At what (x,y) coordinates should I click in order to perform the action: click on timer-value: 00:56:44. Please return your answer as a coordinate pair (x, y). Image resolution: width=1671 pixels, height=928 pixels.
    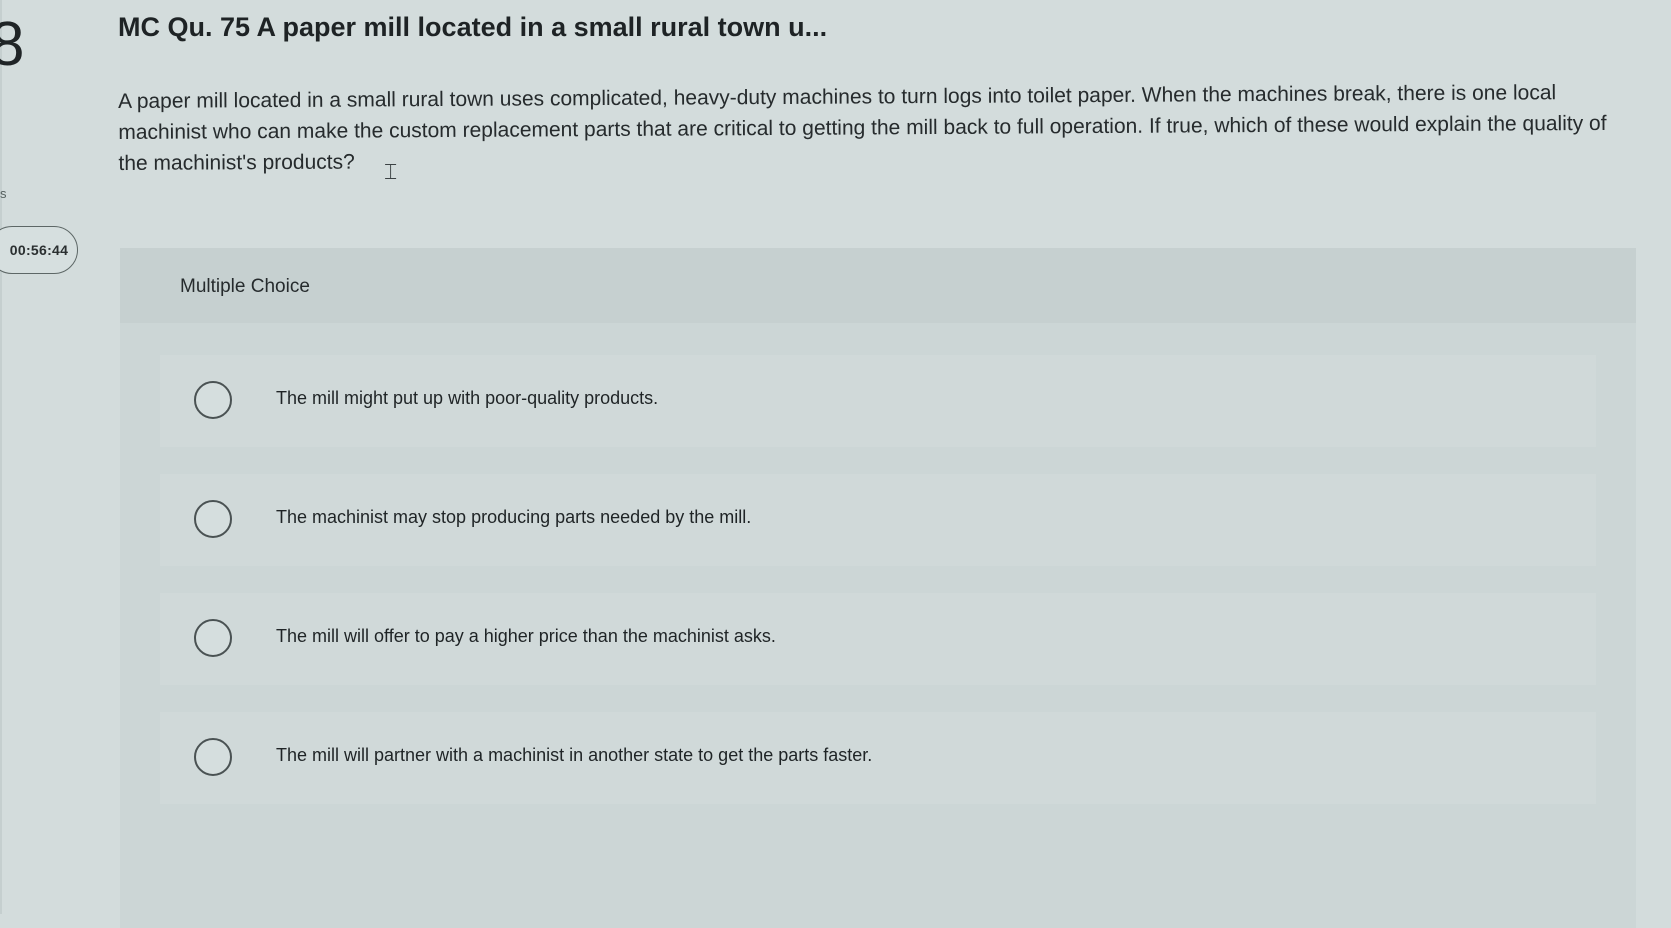
    Looking at the image, I should click on (39, 250).